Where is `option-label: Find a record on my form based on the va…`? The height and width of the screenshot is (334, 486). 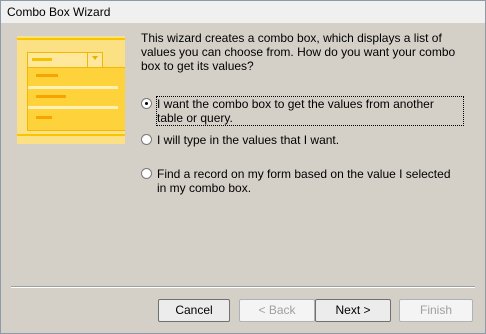
option-label: Find a record on my form based on the va… is located at coordinates (310, 181).